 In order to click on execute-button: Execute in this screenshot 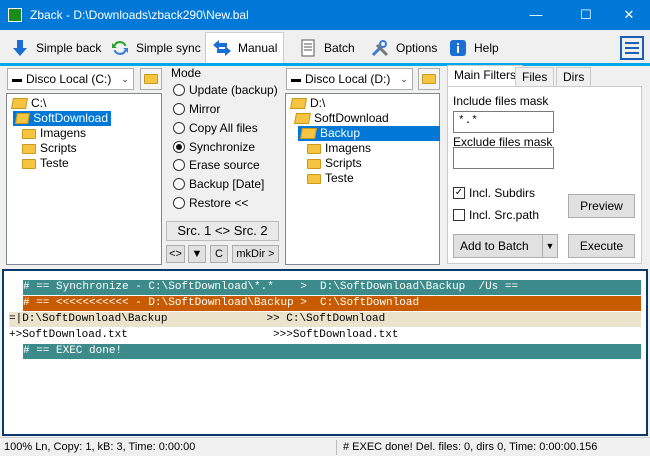, I will do `click(601, 246)`.